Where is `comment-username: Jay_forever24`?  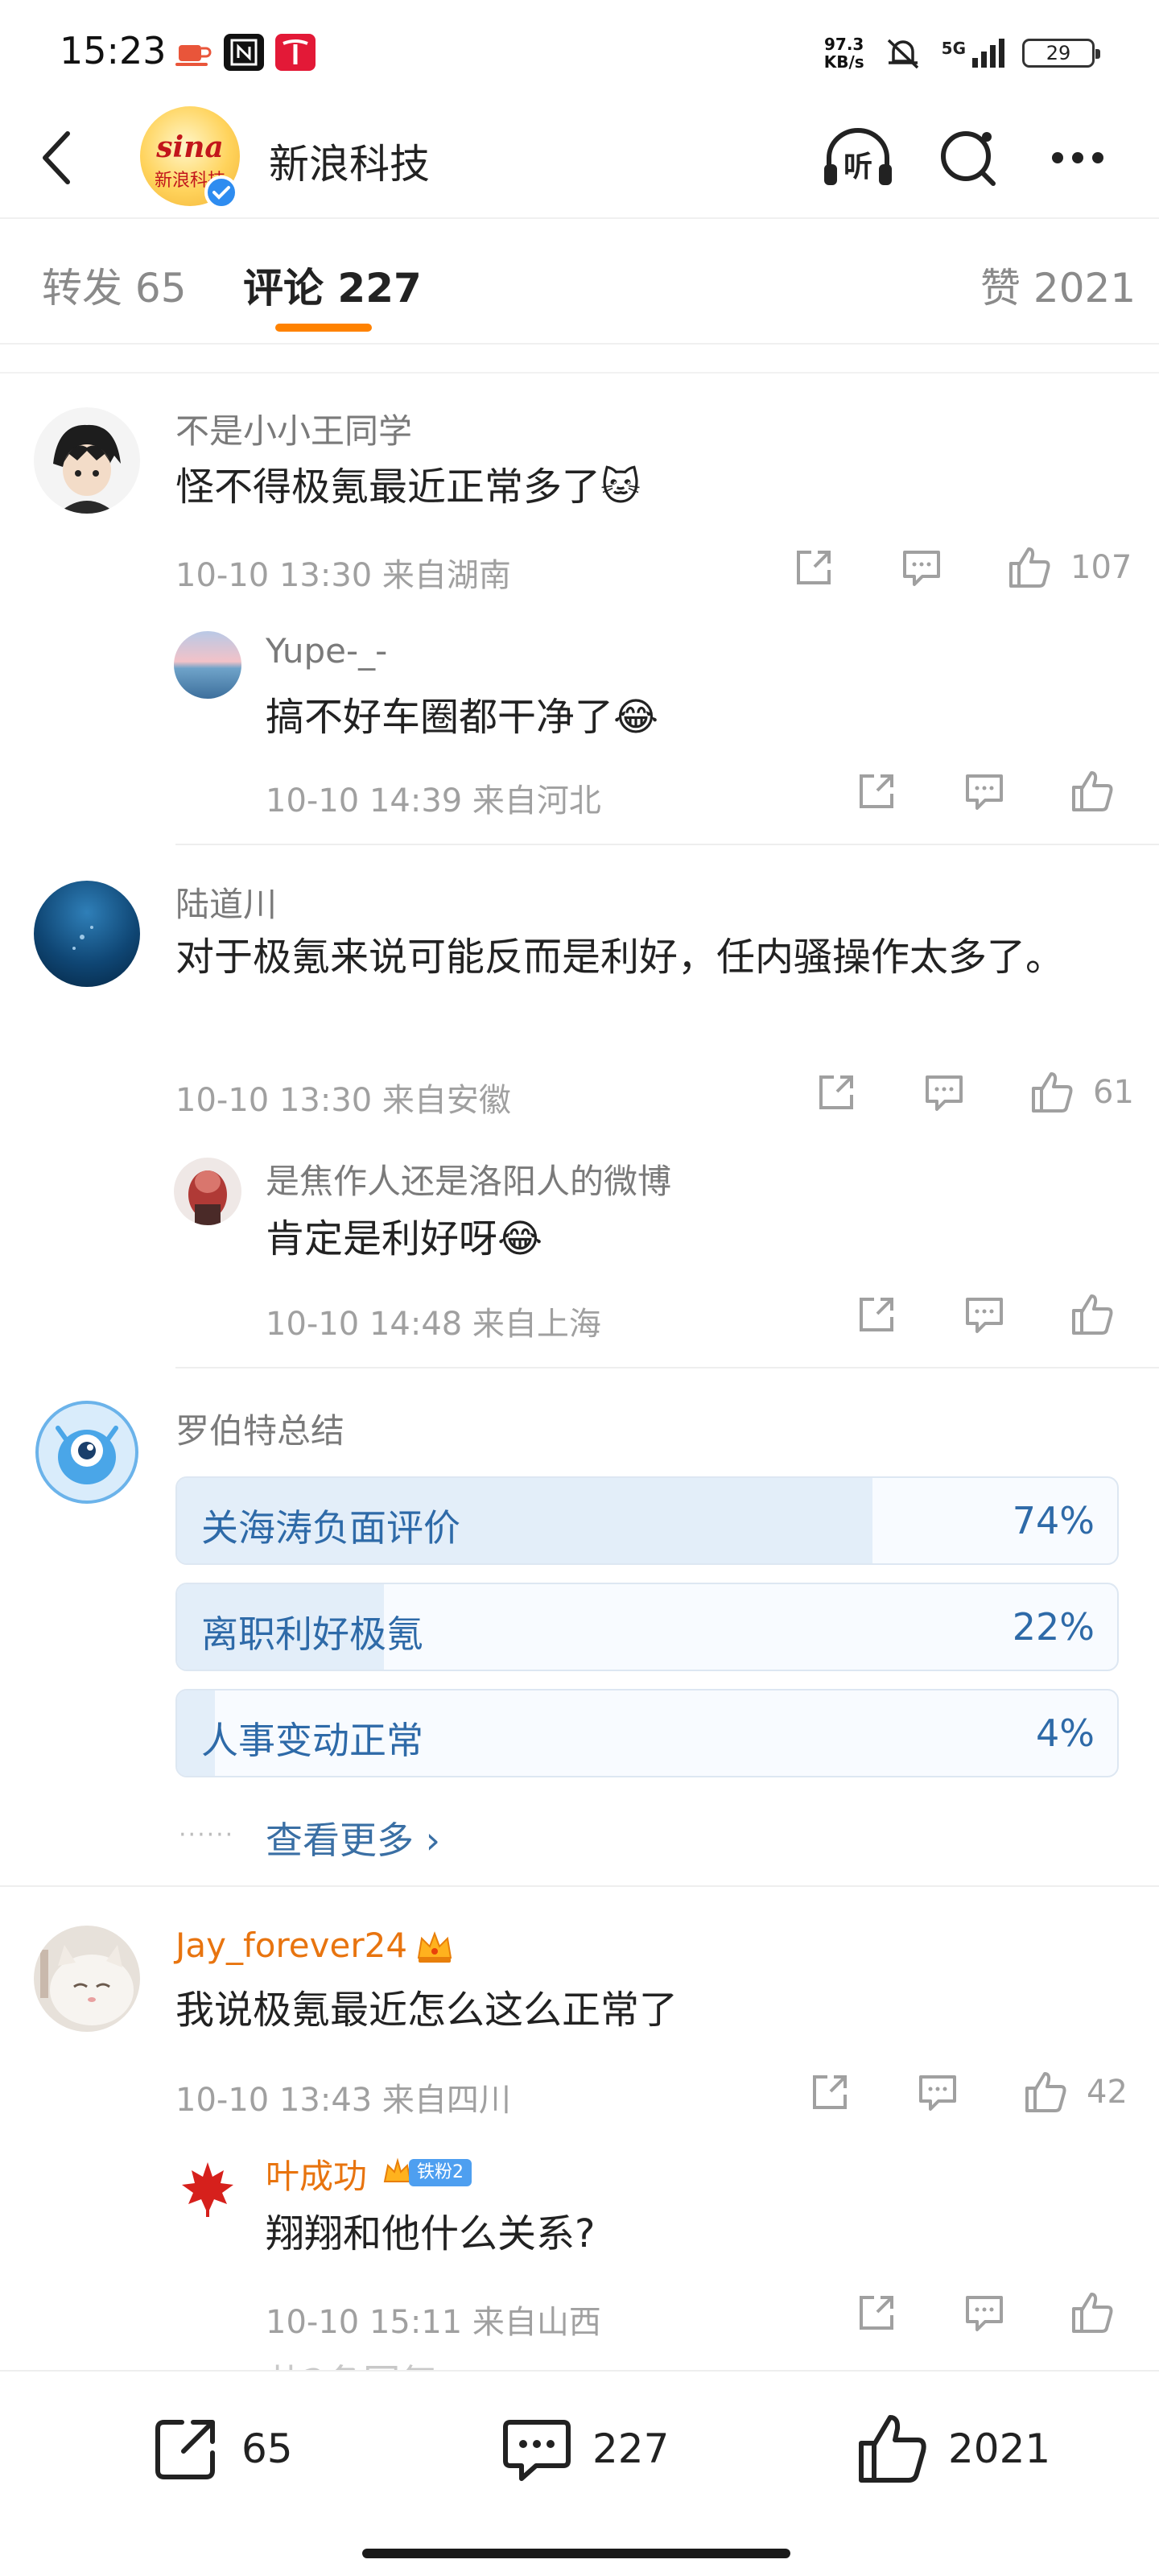 comment-username: Jay_forever24 is located at coordinates (291, 1945).